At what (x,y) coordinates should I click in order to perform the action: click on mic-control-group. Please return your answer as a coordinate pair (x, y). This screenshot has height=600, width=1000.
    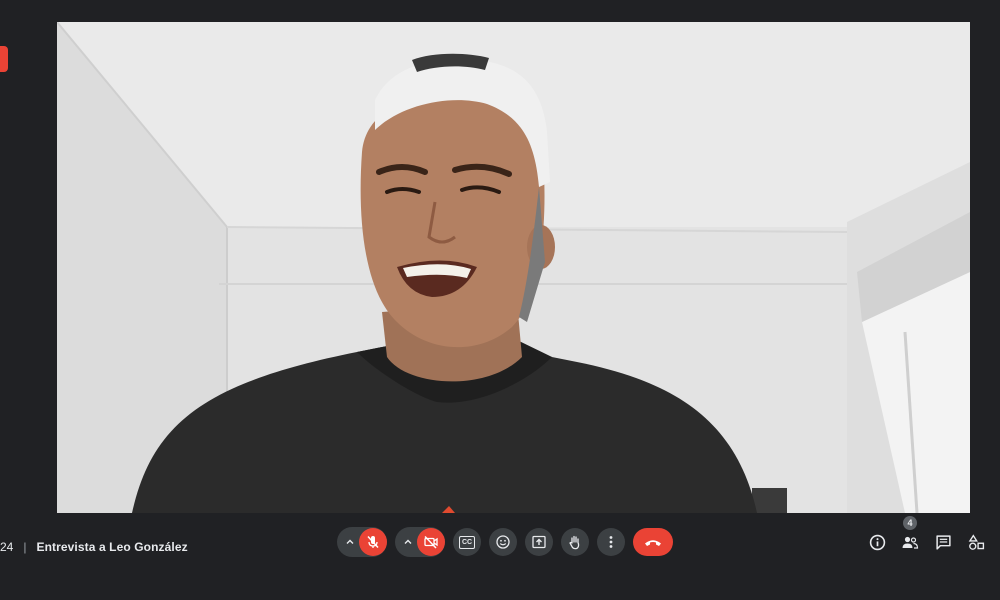
    Looking at the image, I should click on (362, 542).